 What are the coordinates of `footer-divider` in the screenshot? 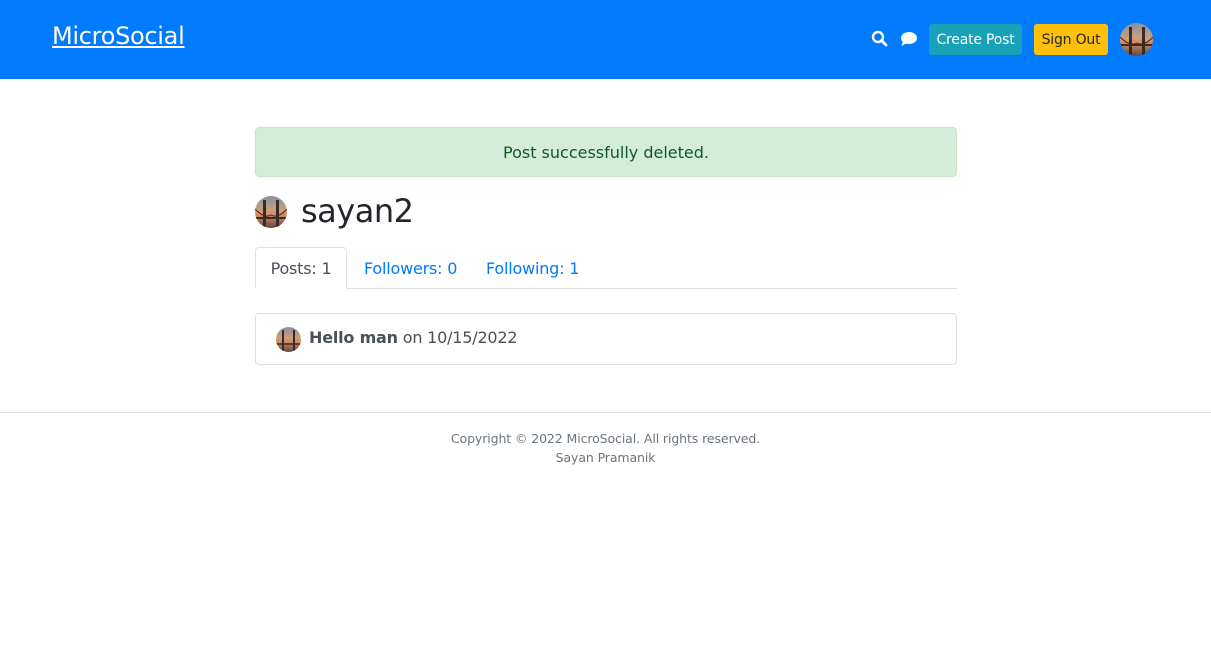 It's located at (605, 412).